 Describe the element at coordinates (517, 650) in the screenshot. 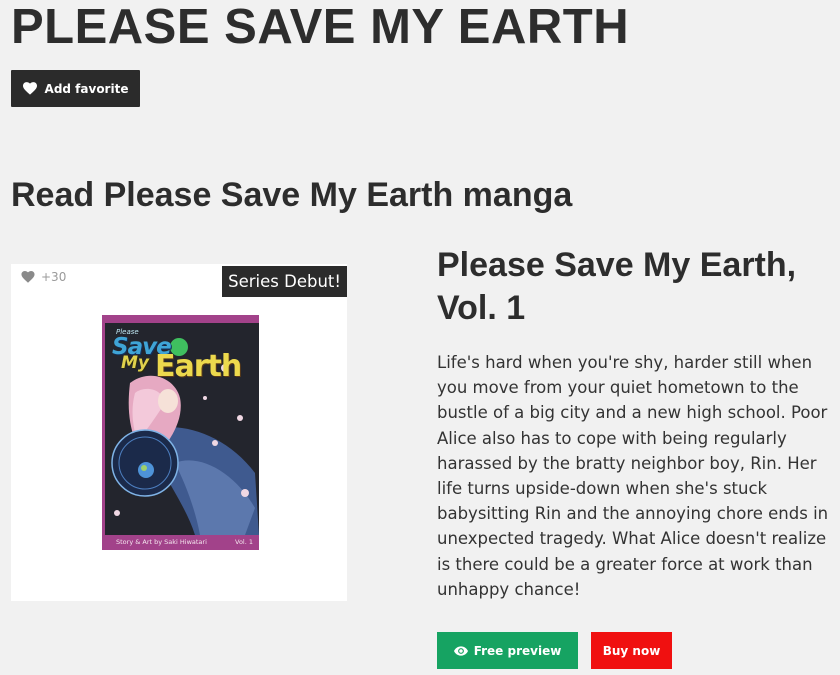

I see `free-preview-label: Free preview` at that location.